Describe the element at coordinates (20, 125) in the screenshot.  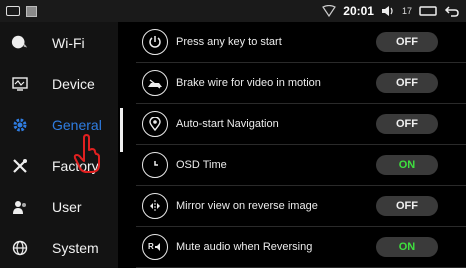
I see `gear-icon` at that location.